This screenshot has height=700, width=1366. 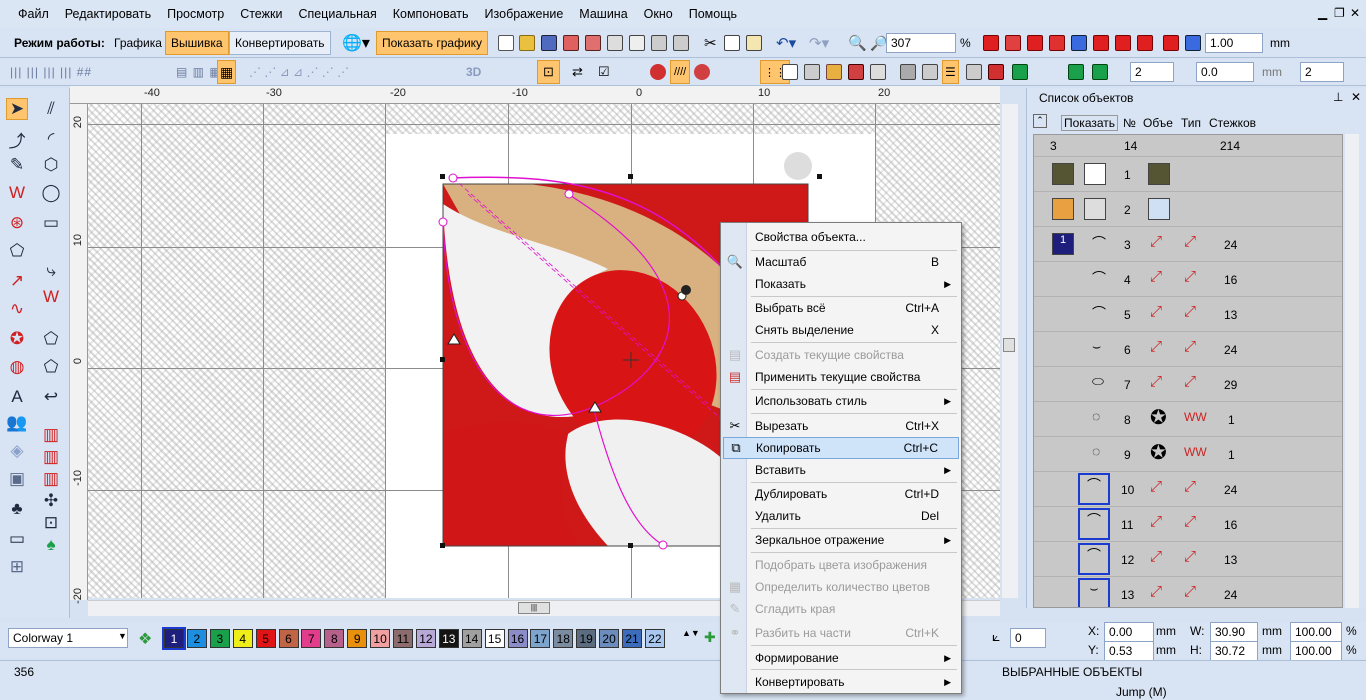 I want to click on menu-item-duplicate: Дублировать Ctrl+D, so click(x=841, y=494).